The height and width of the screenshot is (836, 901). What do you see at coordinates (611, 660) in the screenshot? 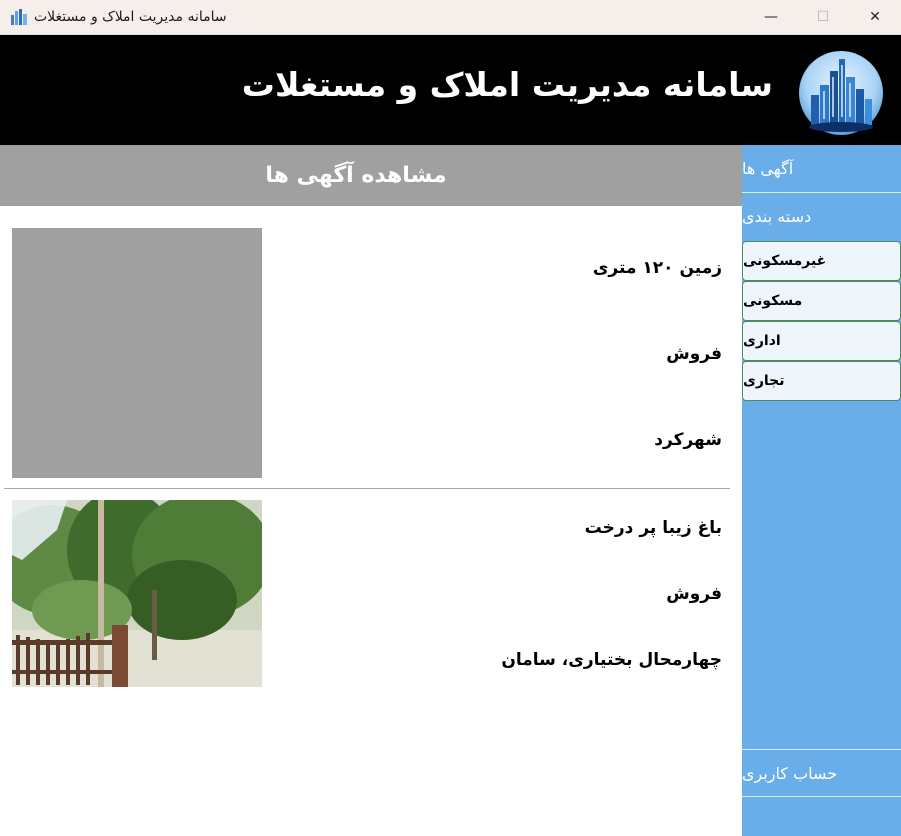
I see `listing-location: چهارمحال بختیاری، سامان` at bounding box center [611, 660].